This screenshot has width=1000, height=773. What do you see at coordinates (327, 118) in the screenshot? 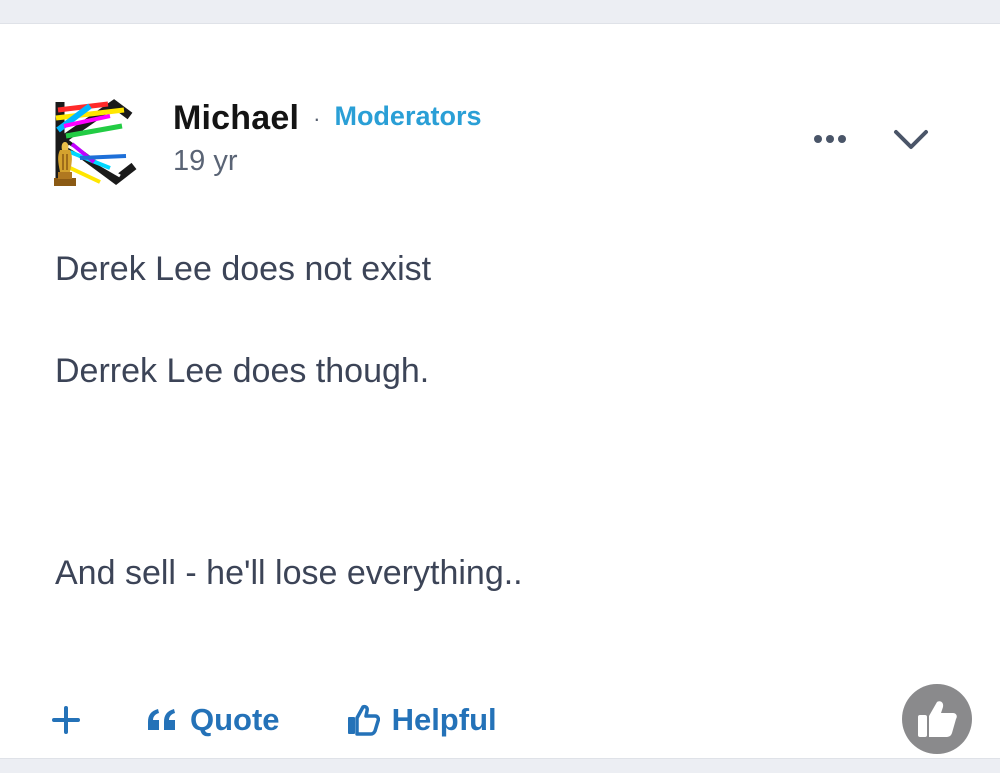
I see `author-line: Michael · Moderators` at bounding box center [327, 118].